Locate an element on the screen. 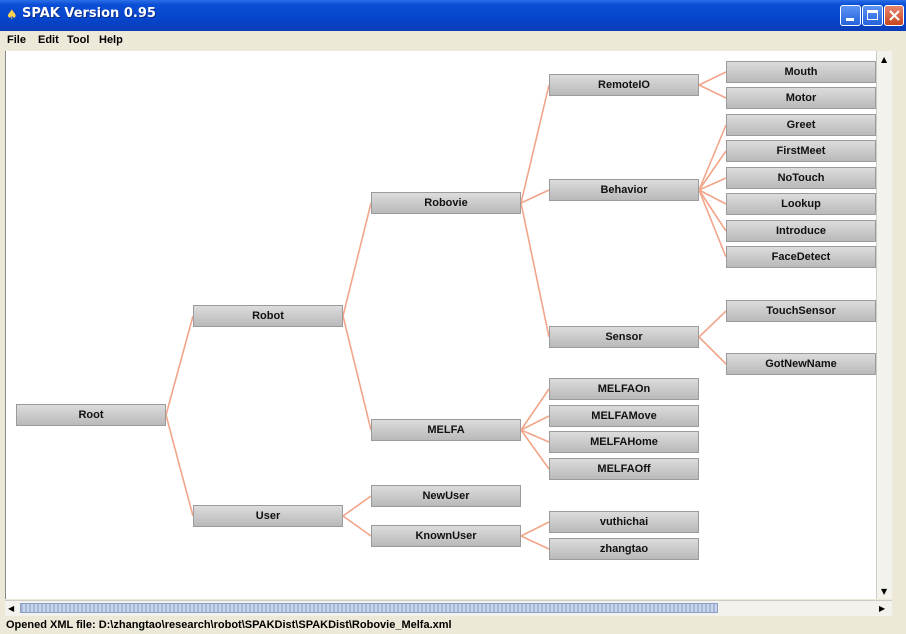 The image size is (906, 634). node-gotnewname: GotNewName is located at coordinates (801, 364).